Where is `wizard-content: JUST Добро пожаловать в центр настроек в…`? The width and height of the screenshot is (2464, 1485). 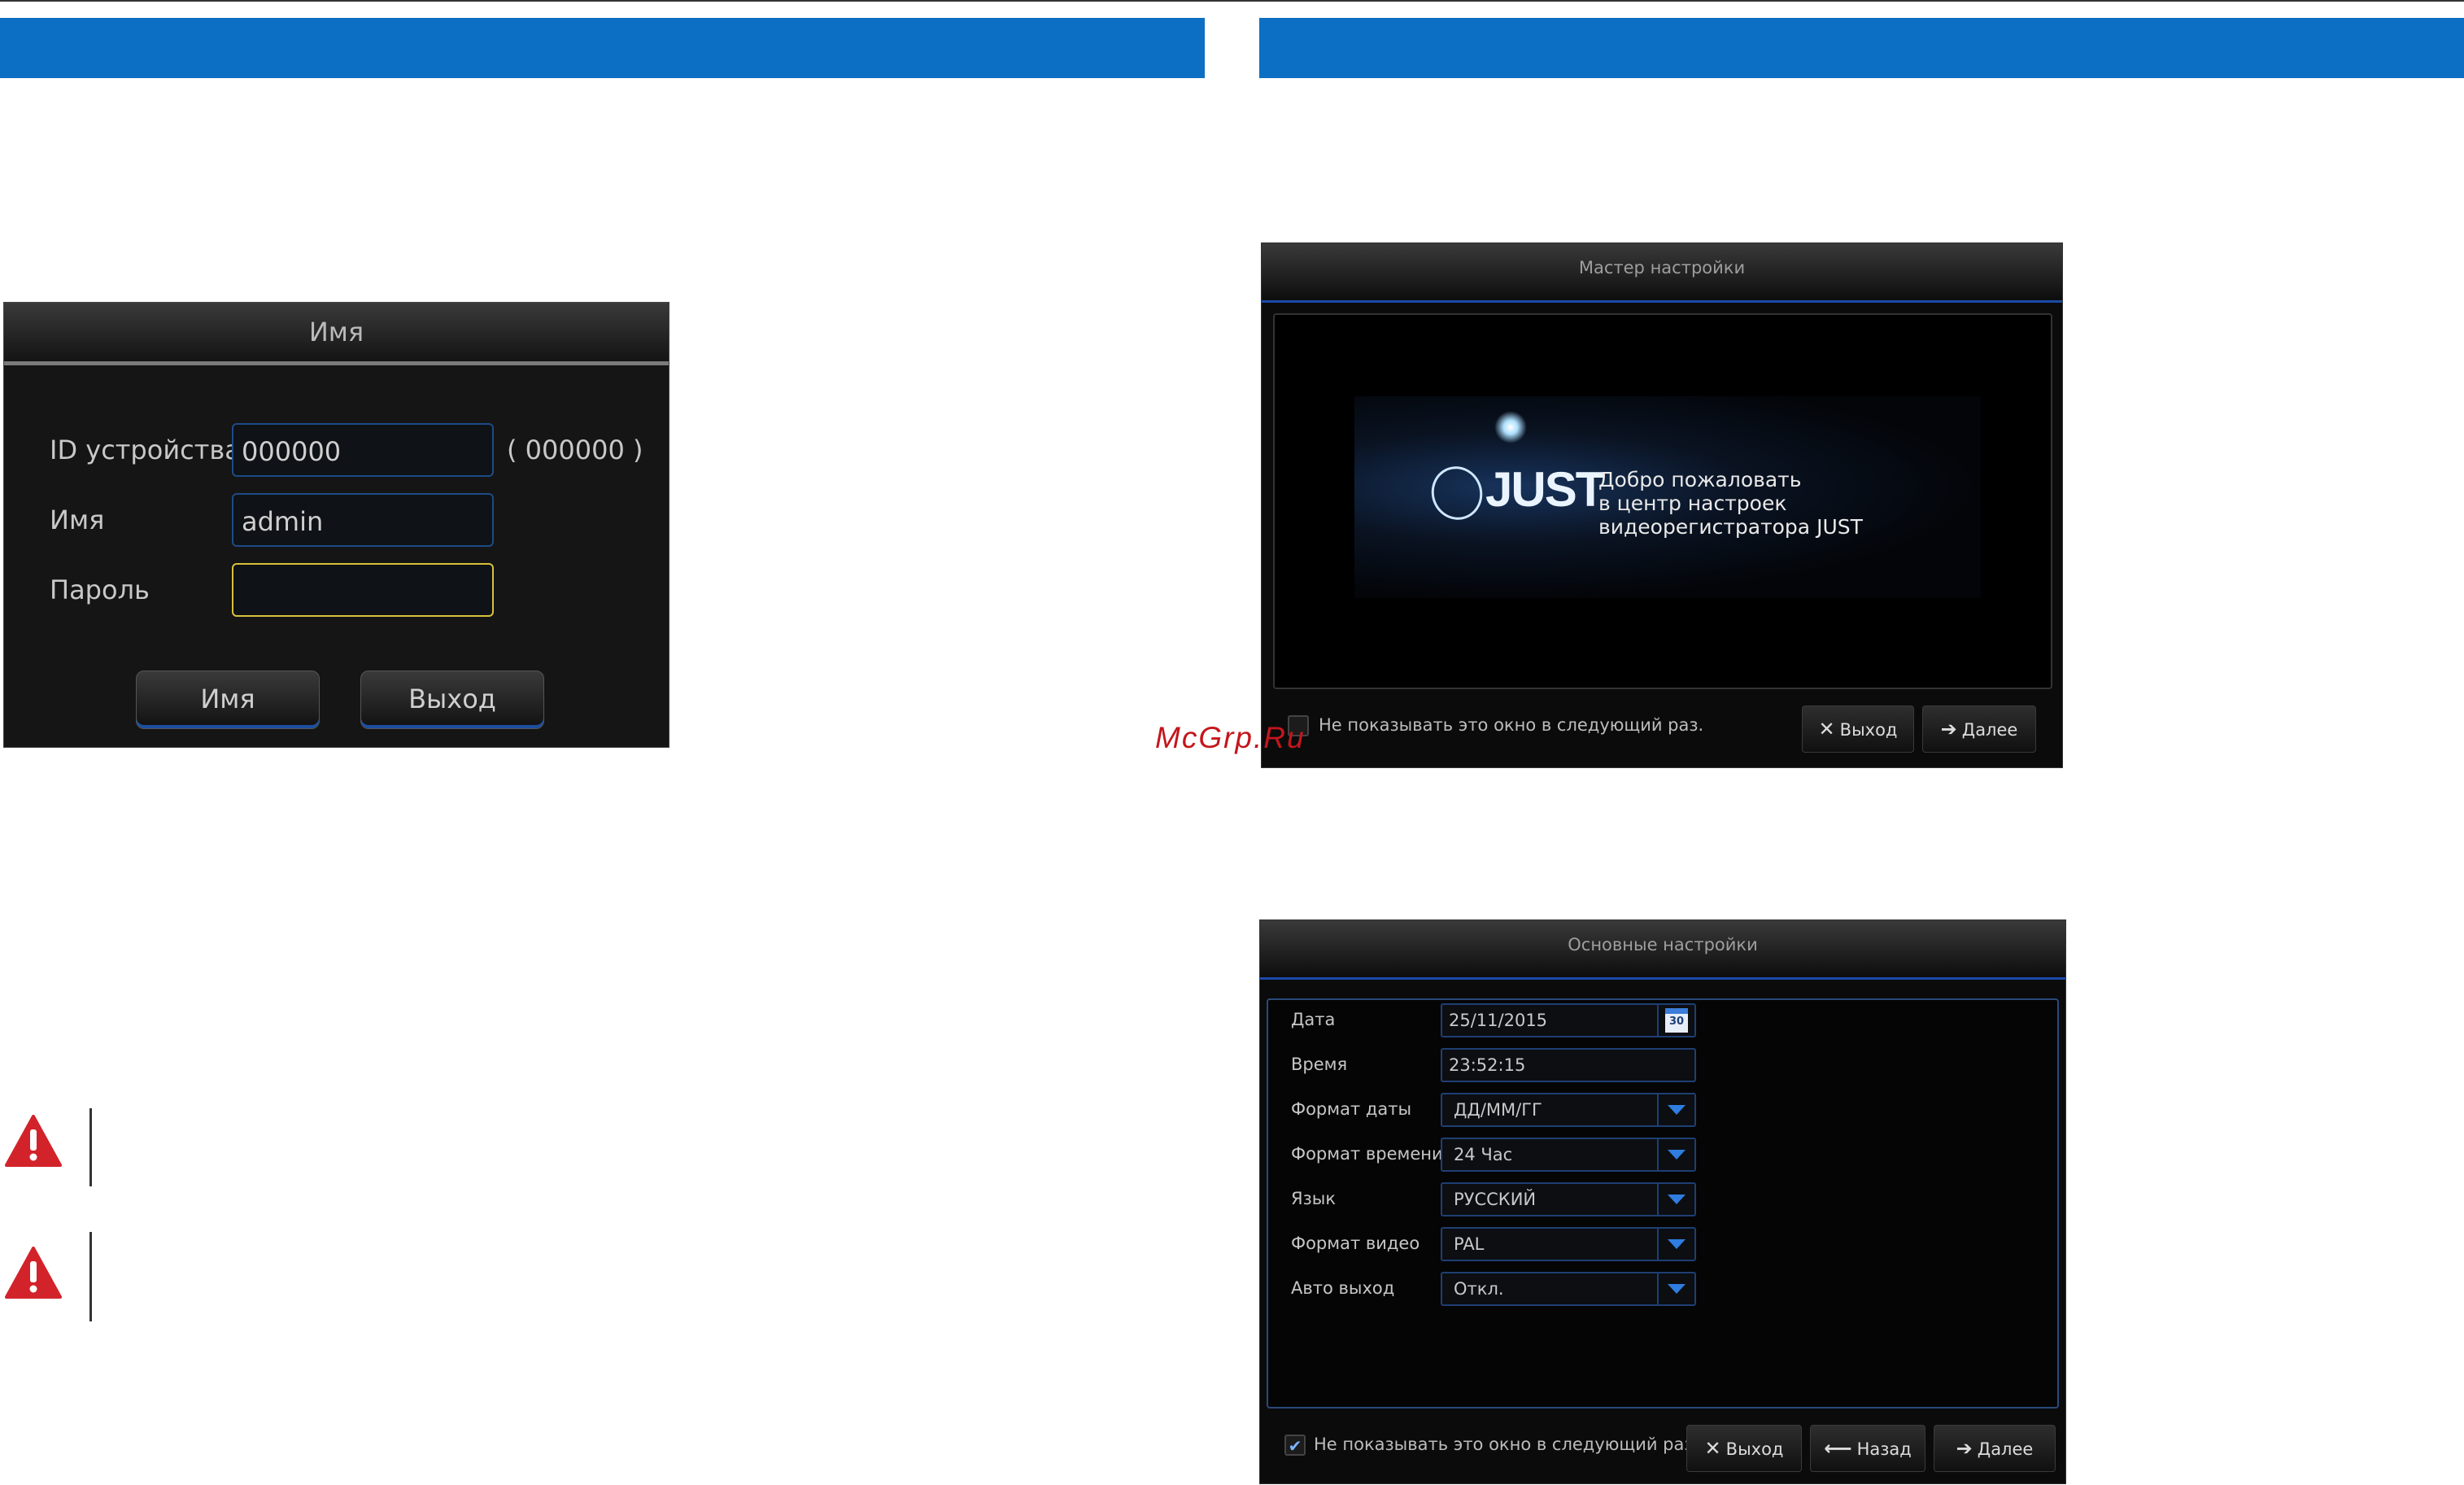
wizard-content: JUST Добро пожаловать в центр настроек в… is located at coordinates (1662, 501).